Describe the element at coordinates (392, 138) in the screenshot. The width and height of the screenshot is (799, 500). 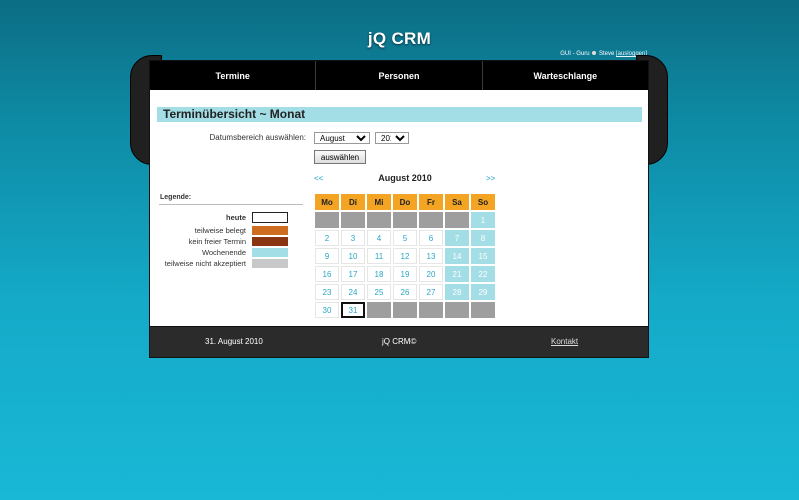
I see `year-select: 2010` at that location.